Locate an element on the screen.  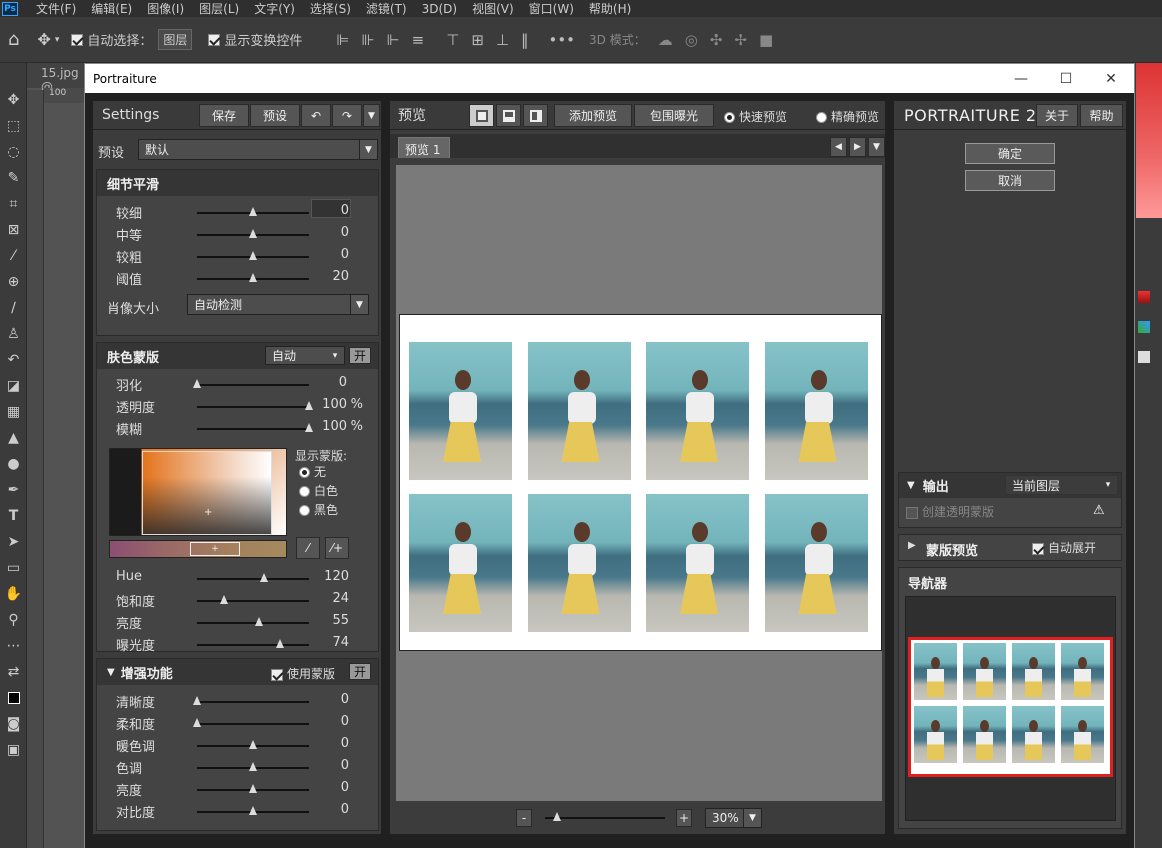
crop-tool-icon: ⌗ is located at coordinates (13, 204).